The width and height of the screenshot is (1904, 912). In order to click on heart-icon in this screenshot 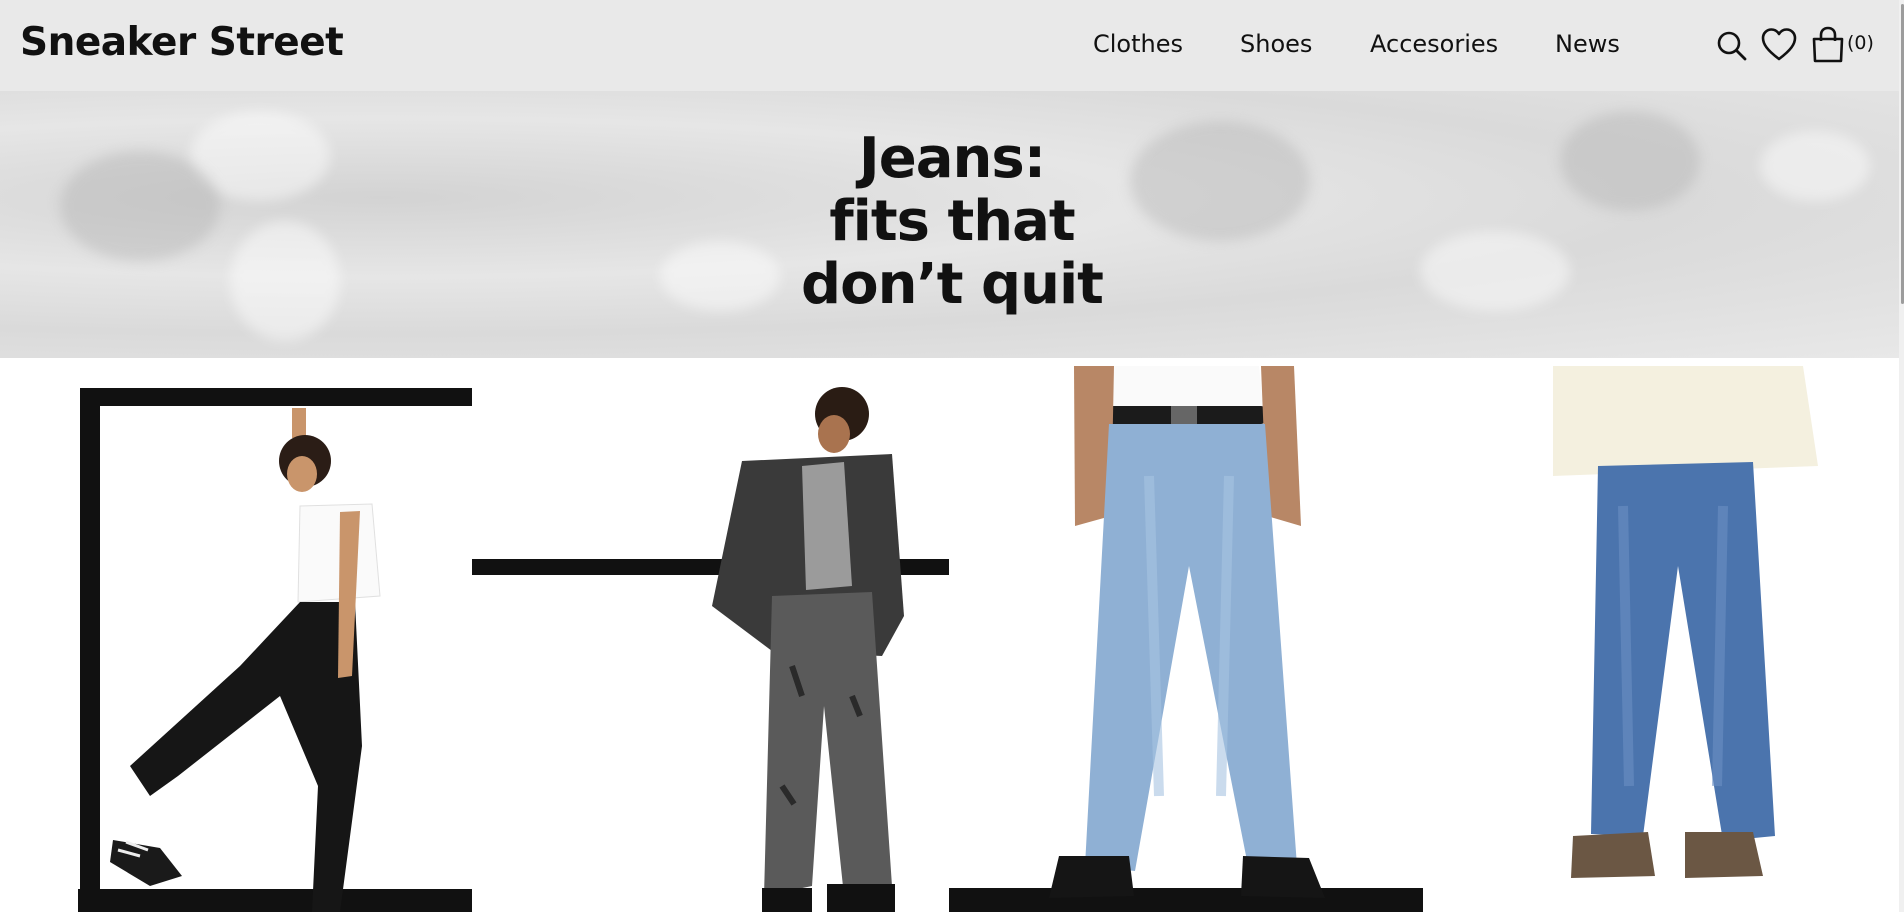, I will do `click(1779, 44)`.